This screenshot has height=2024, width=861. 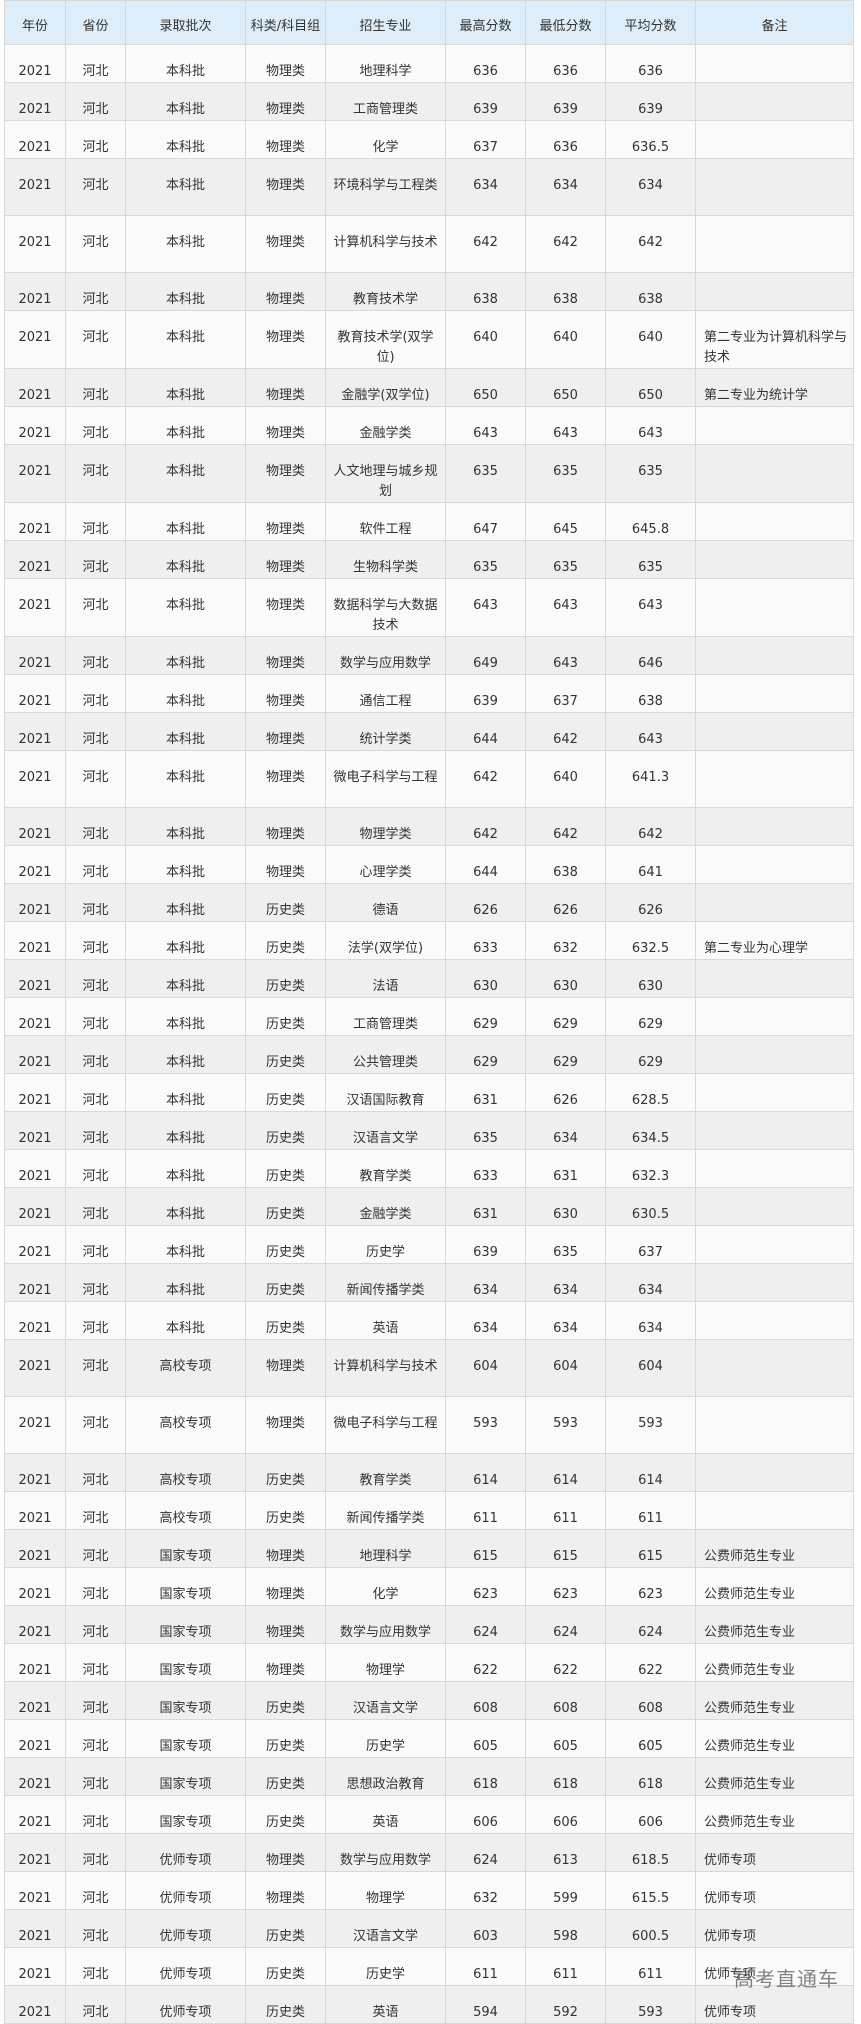 What do you see at coordinates (429, 1548) in the screenshot?
I see `table-row: 2021 河北 国家专项 物理类 地理科学 615 615 615 公费师范生专业` at bounding box center [429, 1548].